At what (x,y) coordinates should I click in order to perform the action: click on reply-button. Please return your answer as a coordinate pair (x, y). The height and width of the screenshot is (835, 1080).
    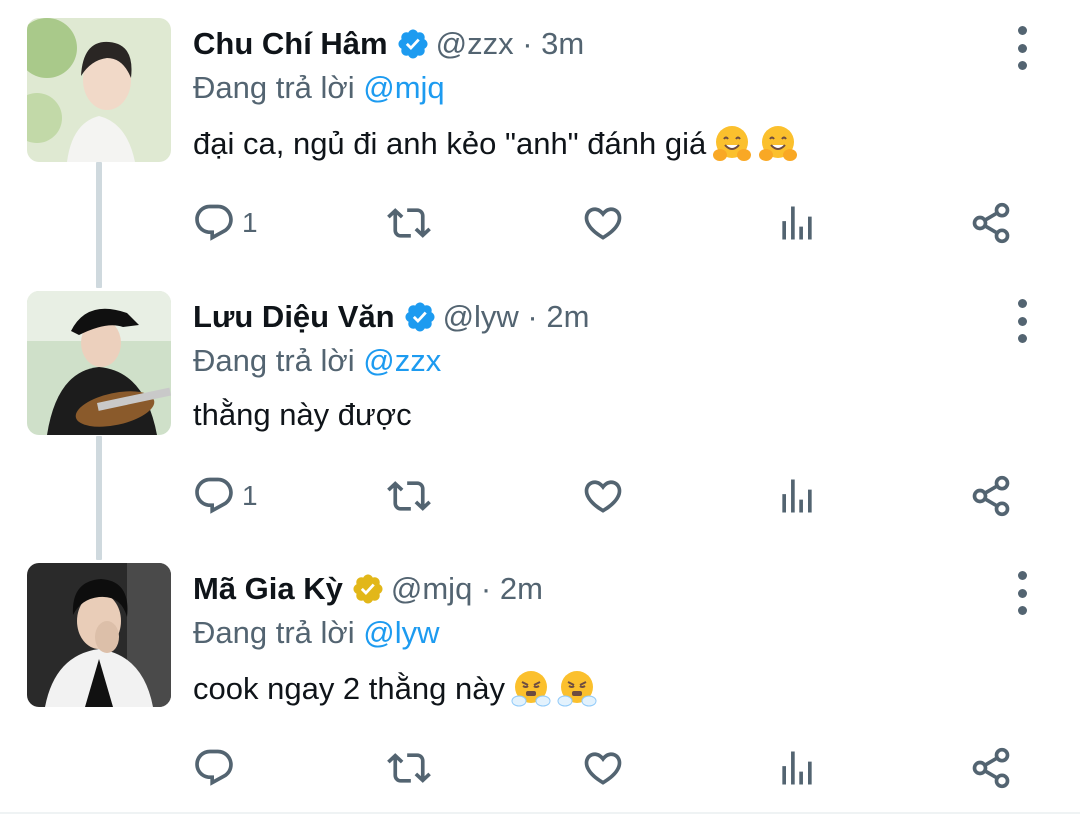
    Looking at the image, I should click on (217, 768).